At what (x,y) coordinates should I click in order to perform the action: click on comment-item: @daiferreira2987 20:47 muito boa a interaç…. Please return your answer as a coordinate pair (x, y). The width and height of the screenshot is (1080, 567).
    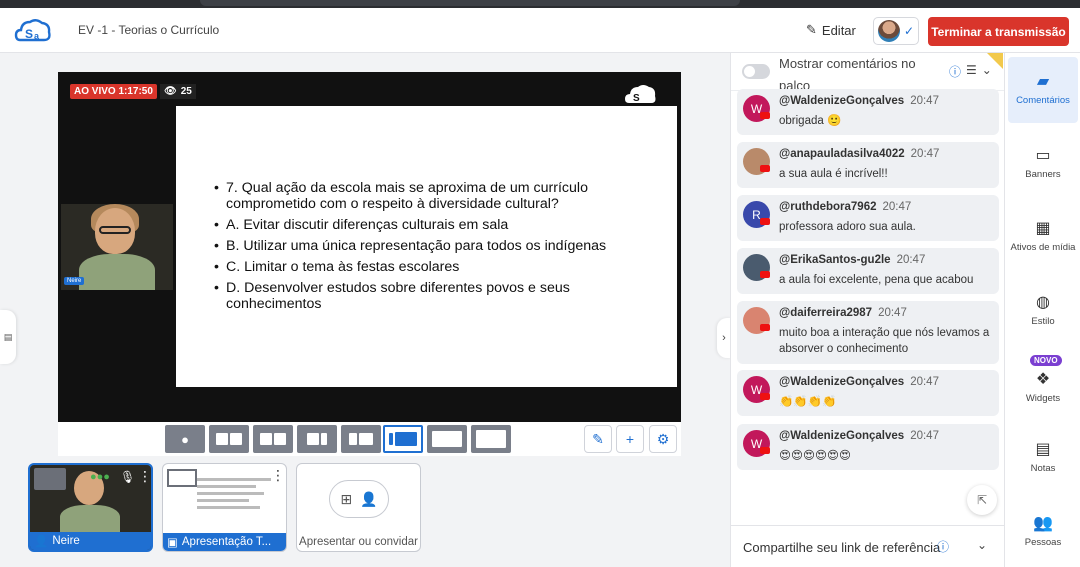
    Looking at the image, I should click on (868, 332).